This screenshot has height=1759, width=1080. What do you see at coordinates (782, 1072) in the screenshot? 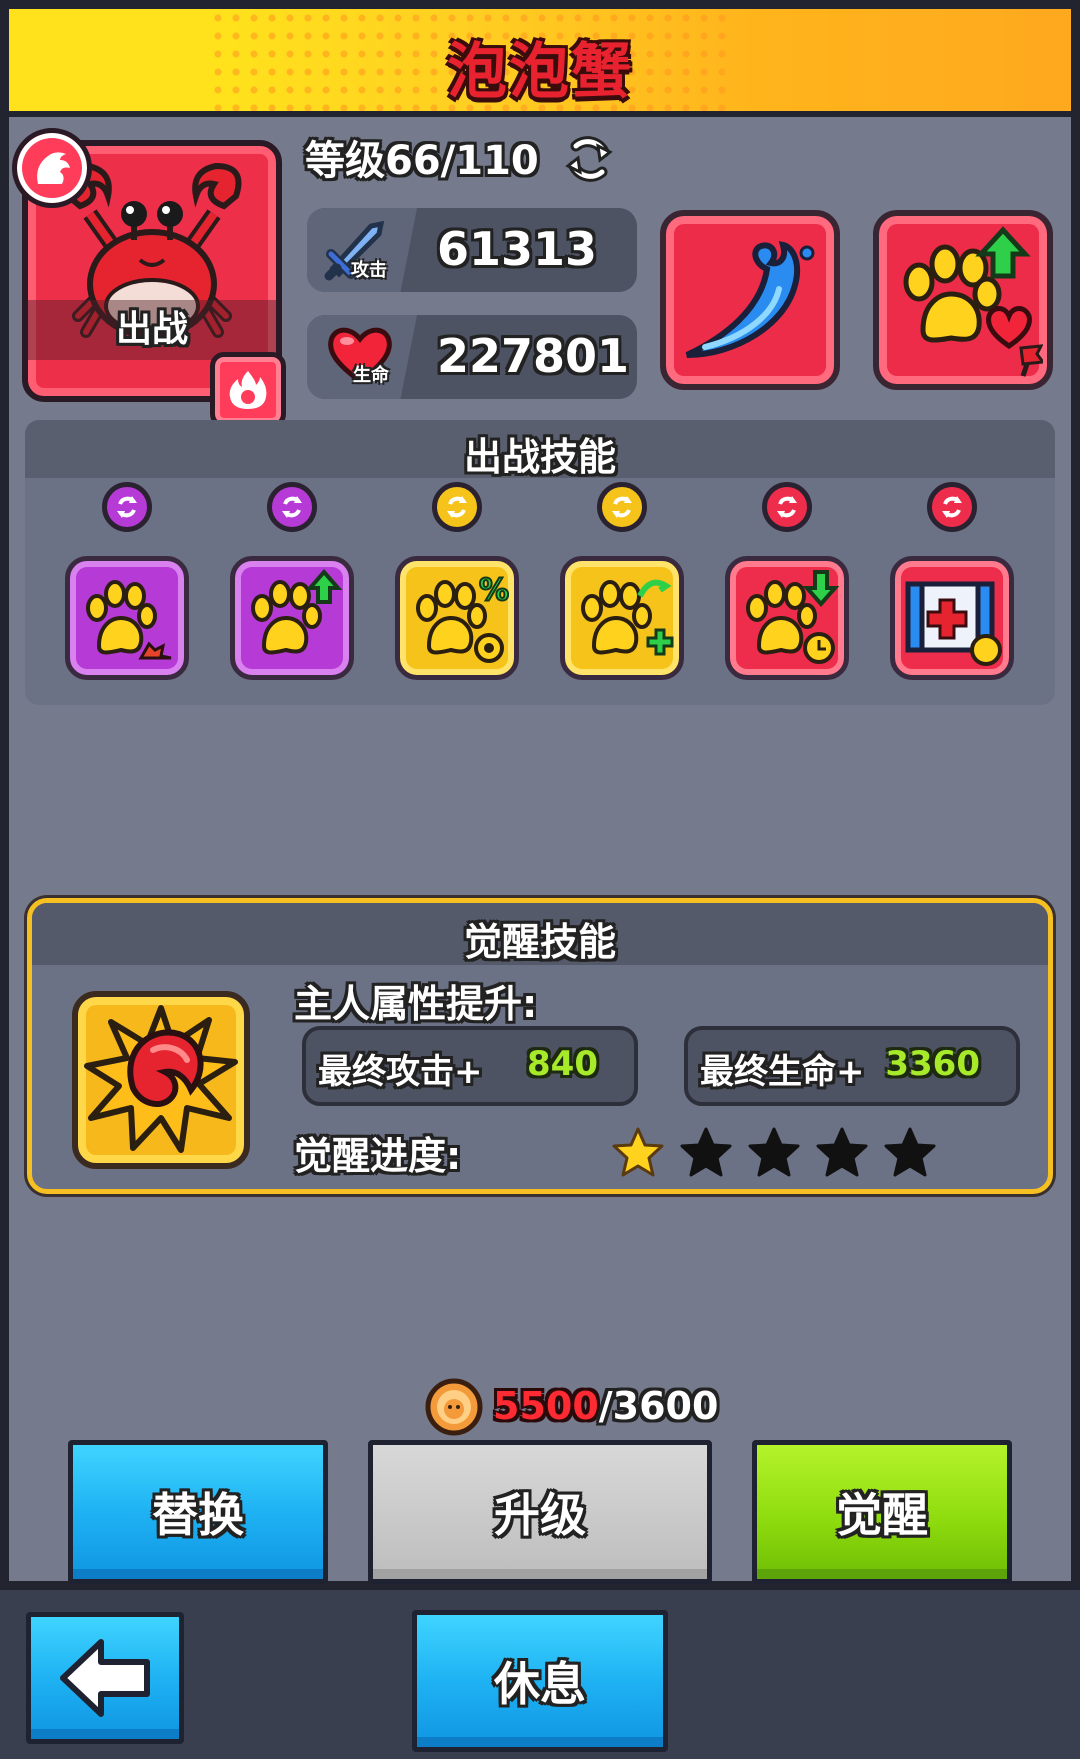
I see `final-hp-label: 最终生命+` at bounding box center [782, 1072].